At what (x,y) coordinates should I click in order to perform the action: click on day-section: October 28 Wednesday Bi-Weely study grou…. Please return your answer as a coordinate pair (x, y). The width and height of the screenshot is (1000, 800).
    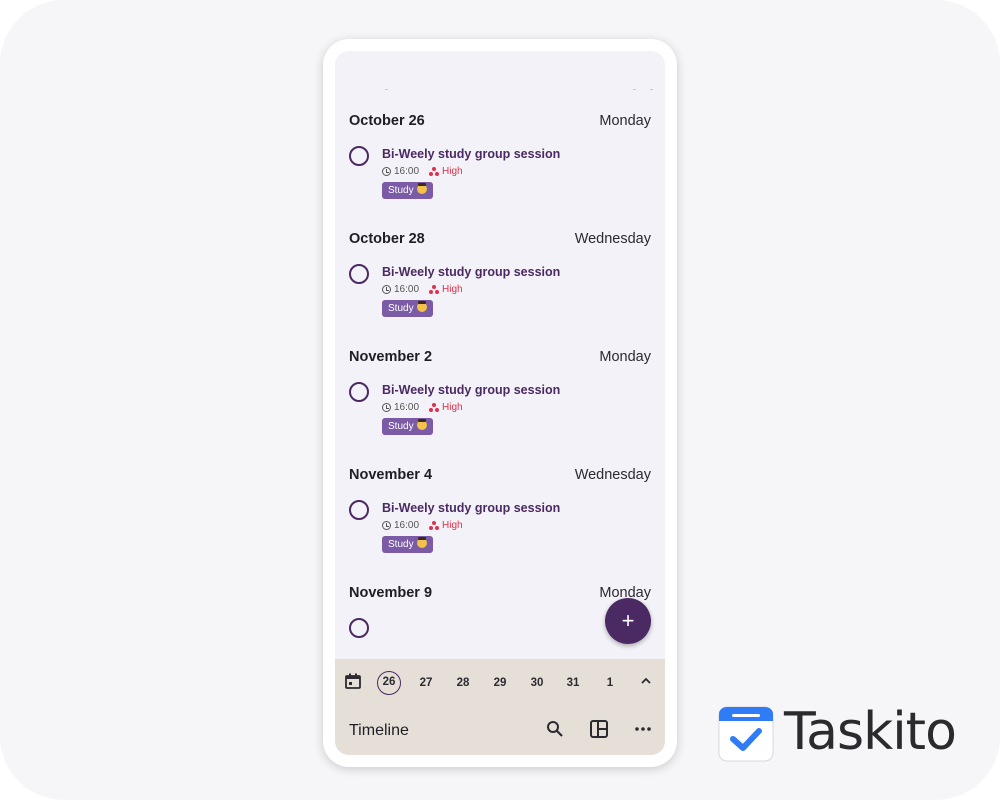
    Looking at the image, I should click on (500, 286).